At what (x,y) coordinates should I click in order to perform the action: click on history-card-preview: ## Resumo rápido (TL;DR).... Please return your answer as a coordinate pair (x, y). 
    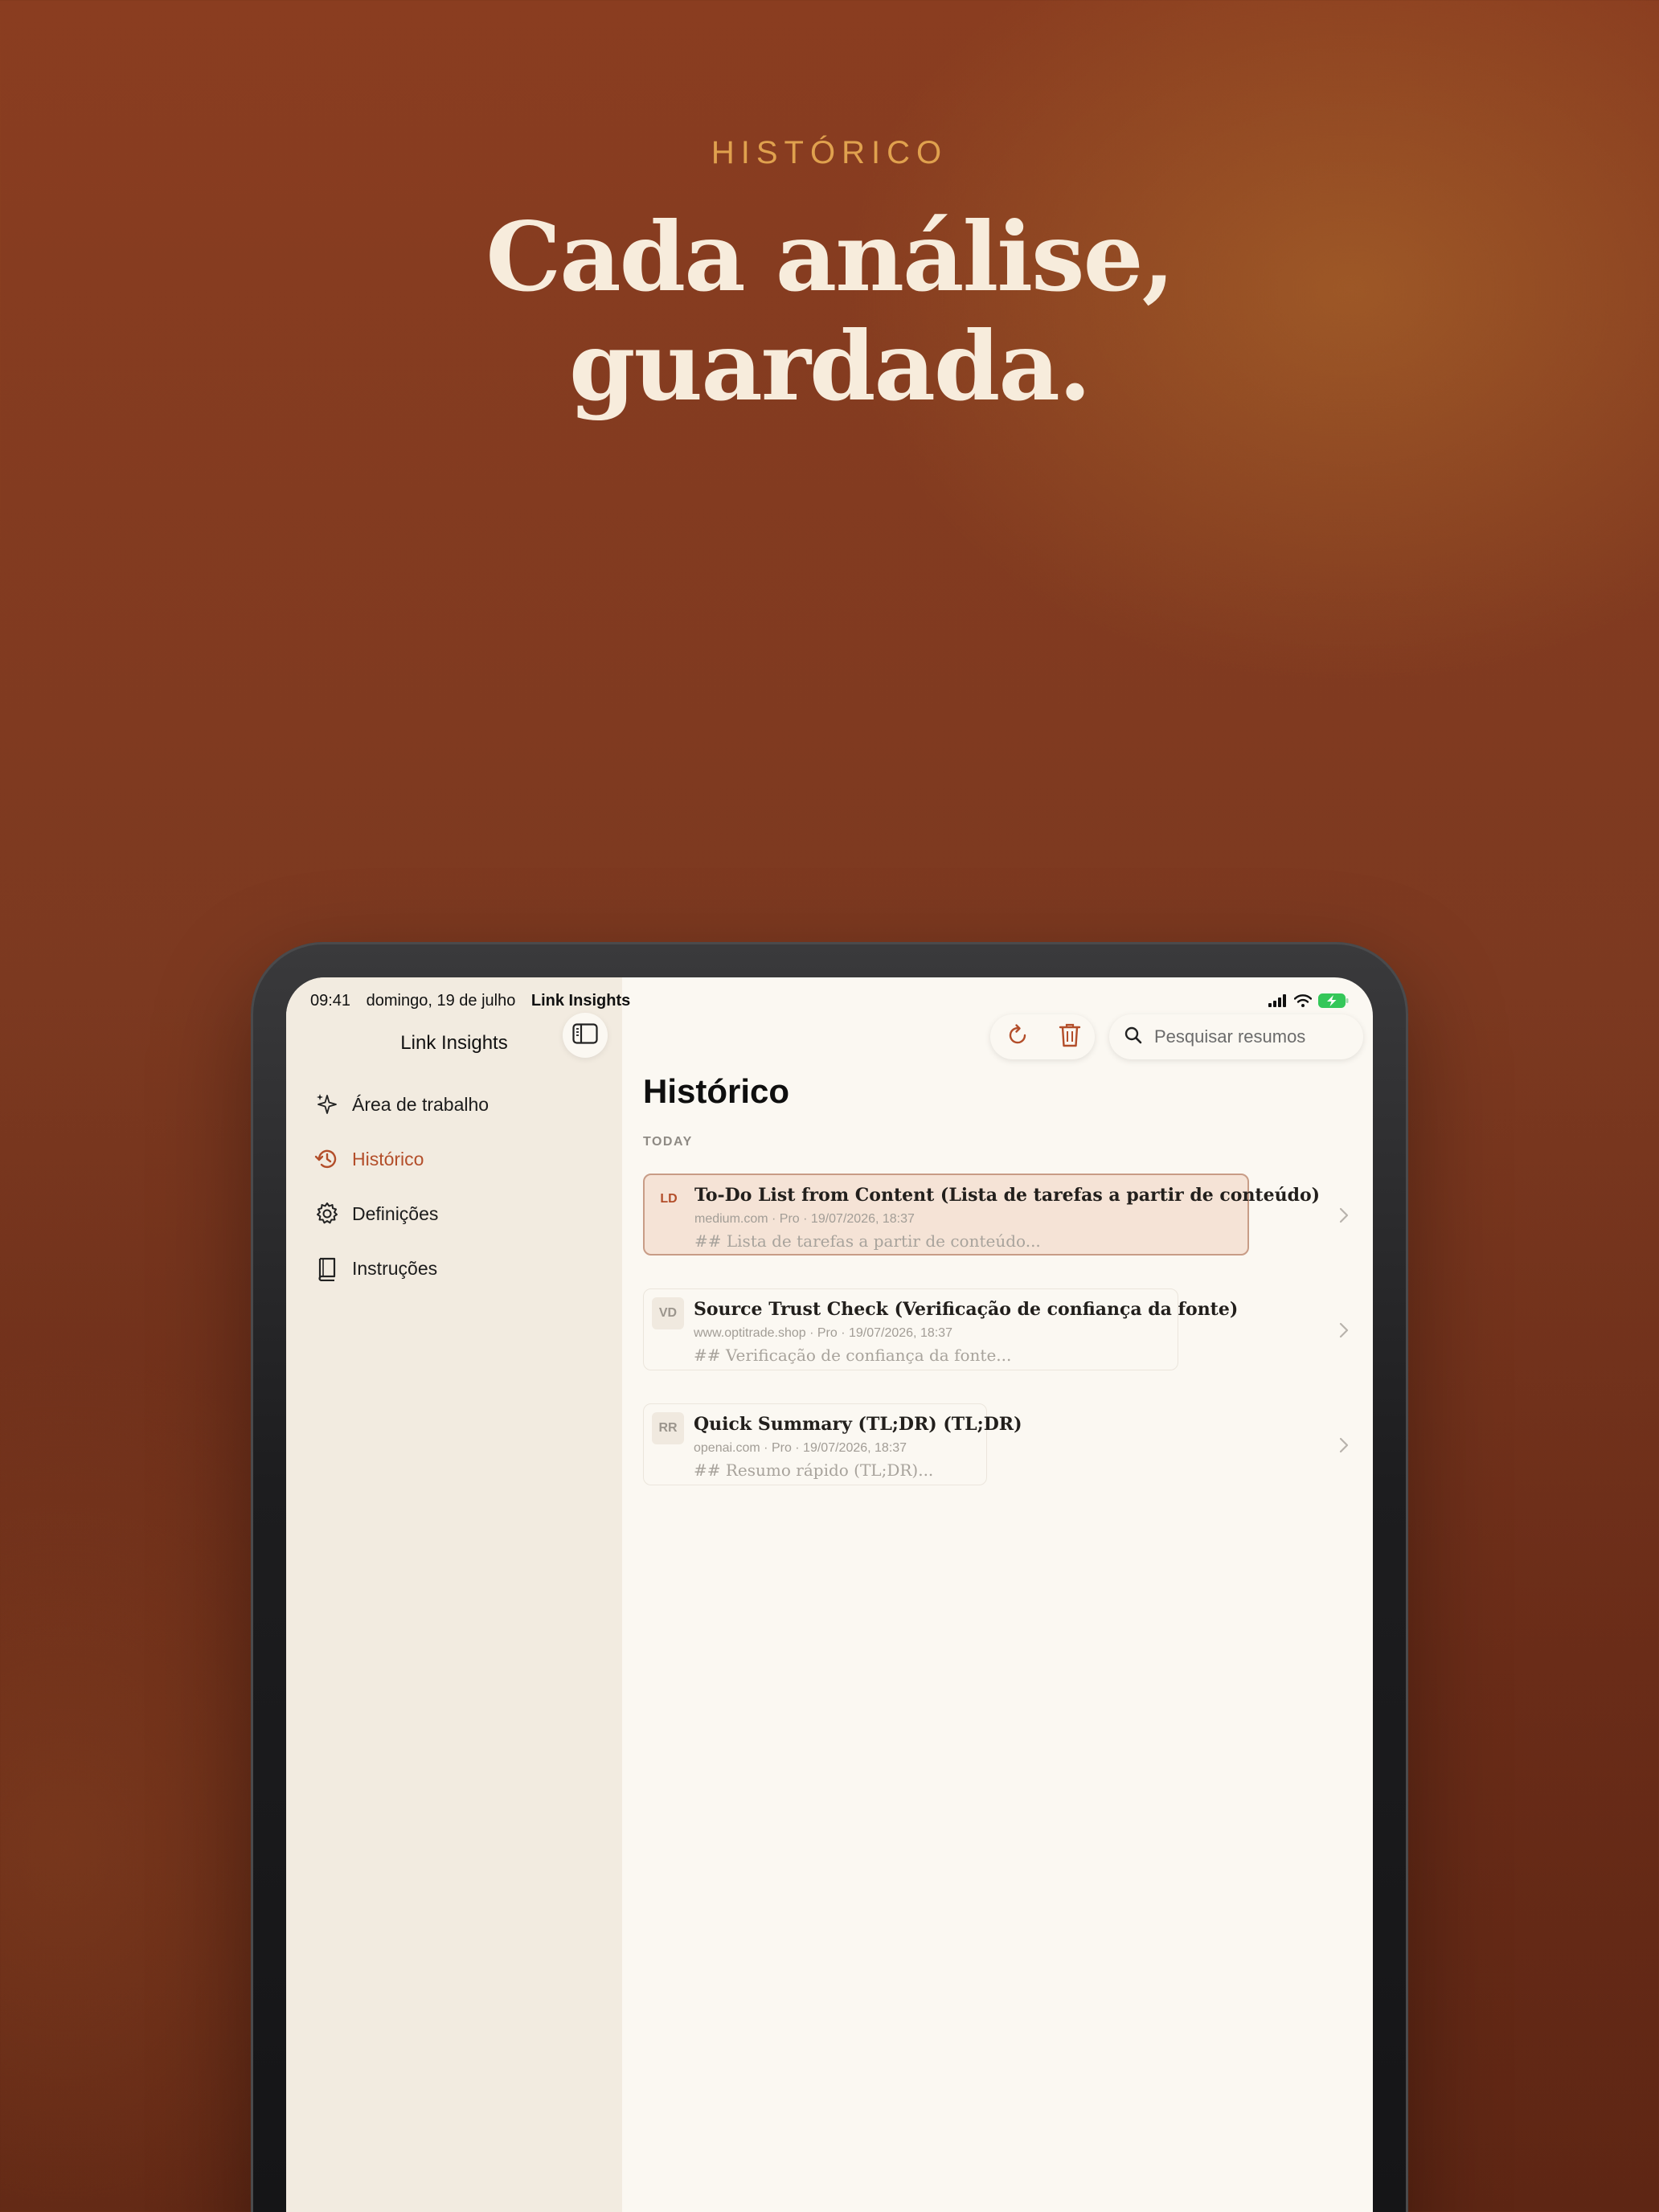
    Looking at the image, I should click on (814, 1470).